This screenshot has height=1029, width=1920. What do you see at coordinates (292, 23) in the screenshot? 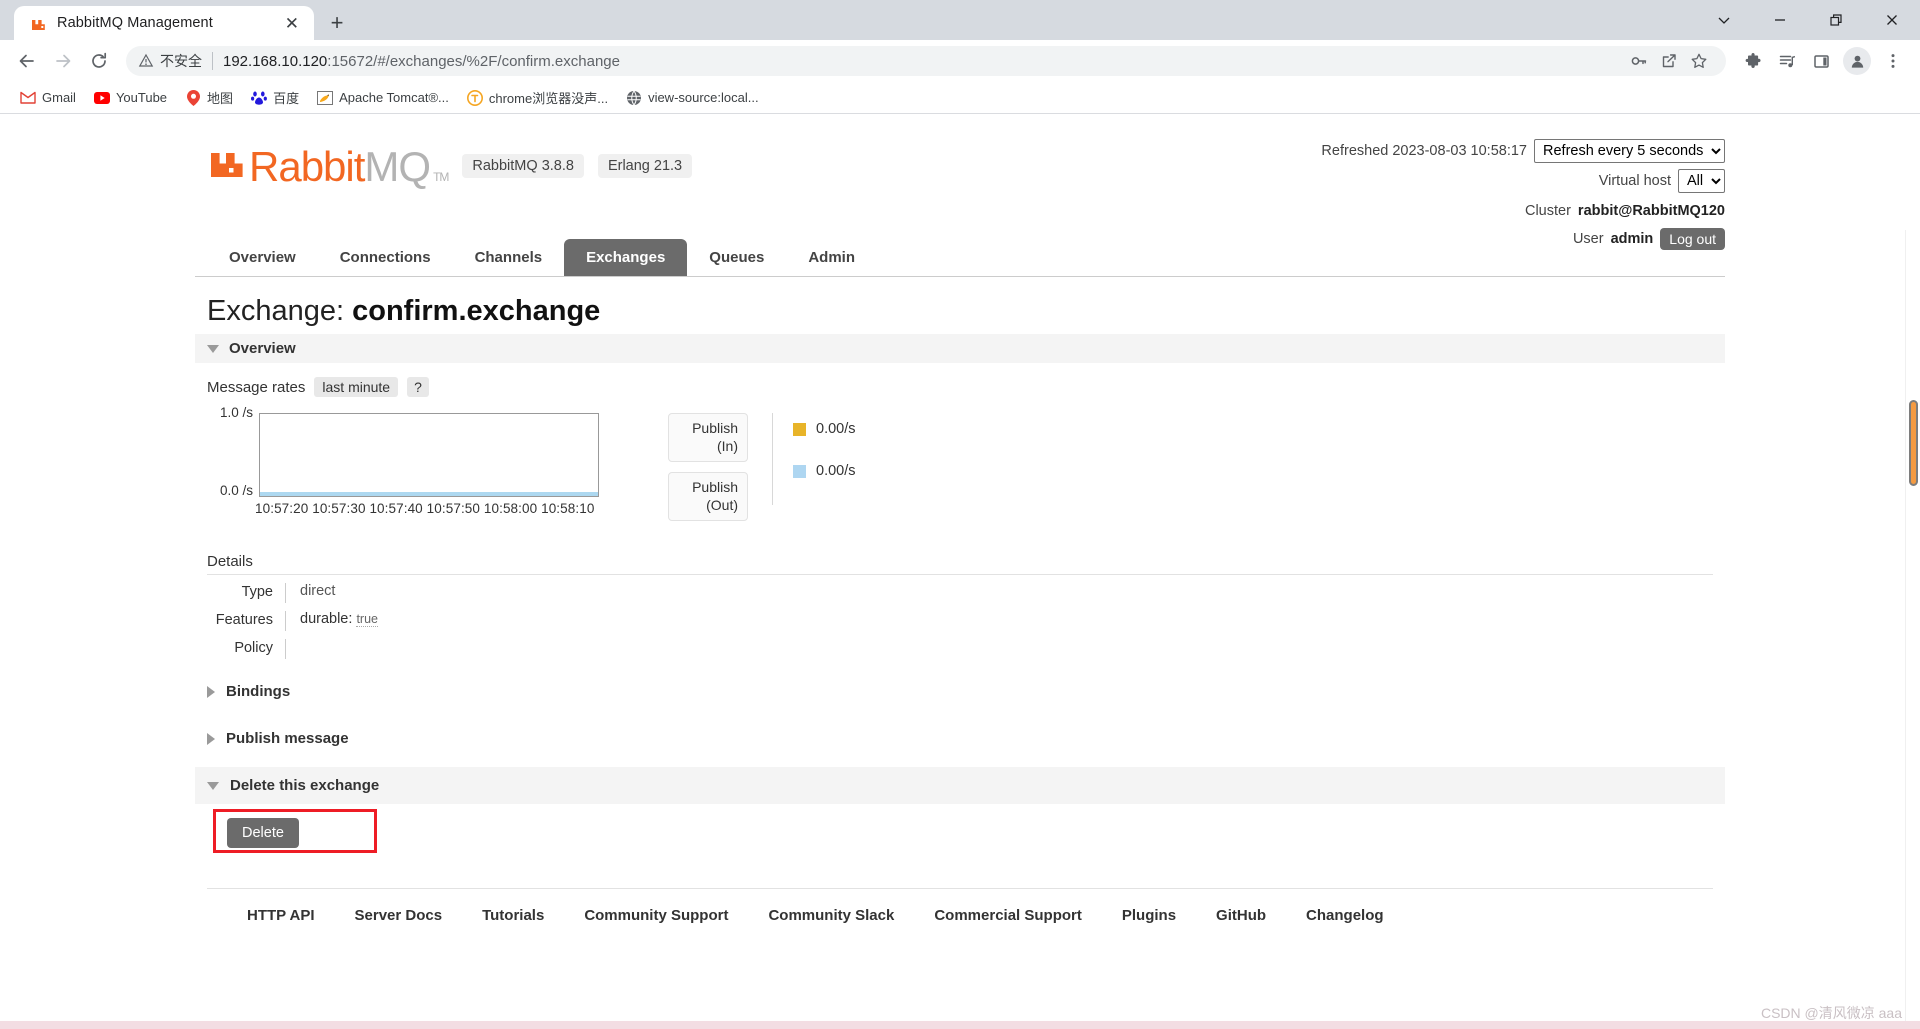
I see `tab-close-icon: ✕` at bounding box center [292, 23].